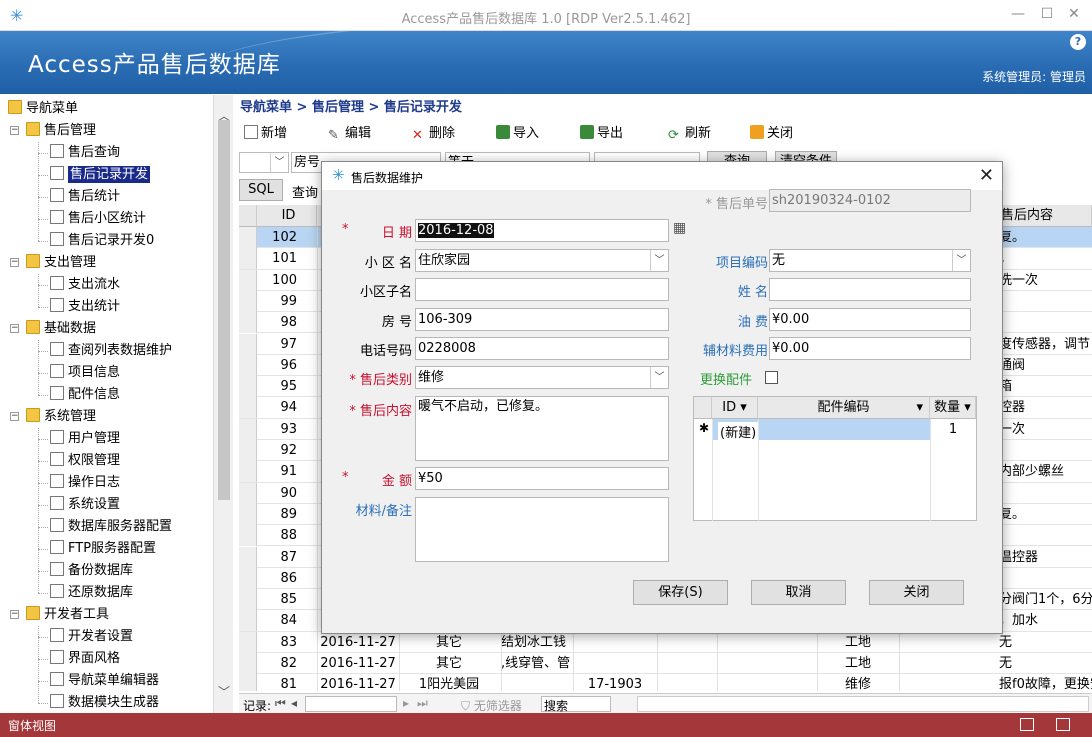 This screenshot has width=1092, height=737. I want to click on nav-item-3-0: 用户管理, so click(85, 439).